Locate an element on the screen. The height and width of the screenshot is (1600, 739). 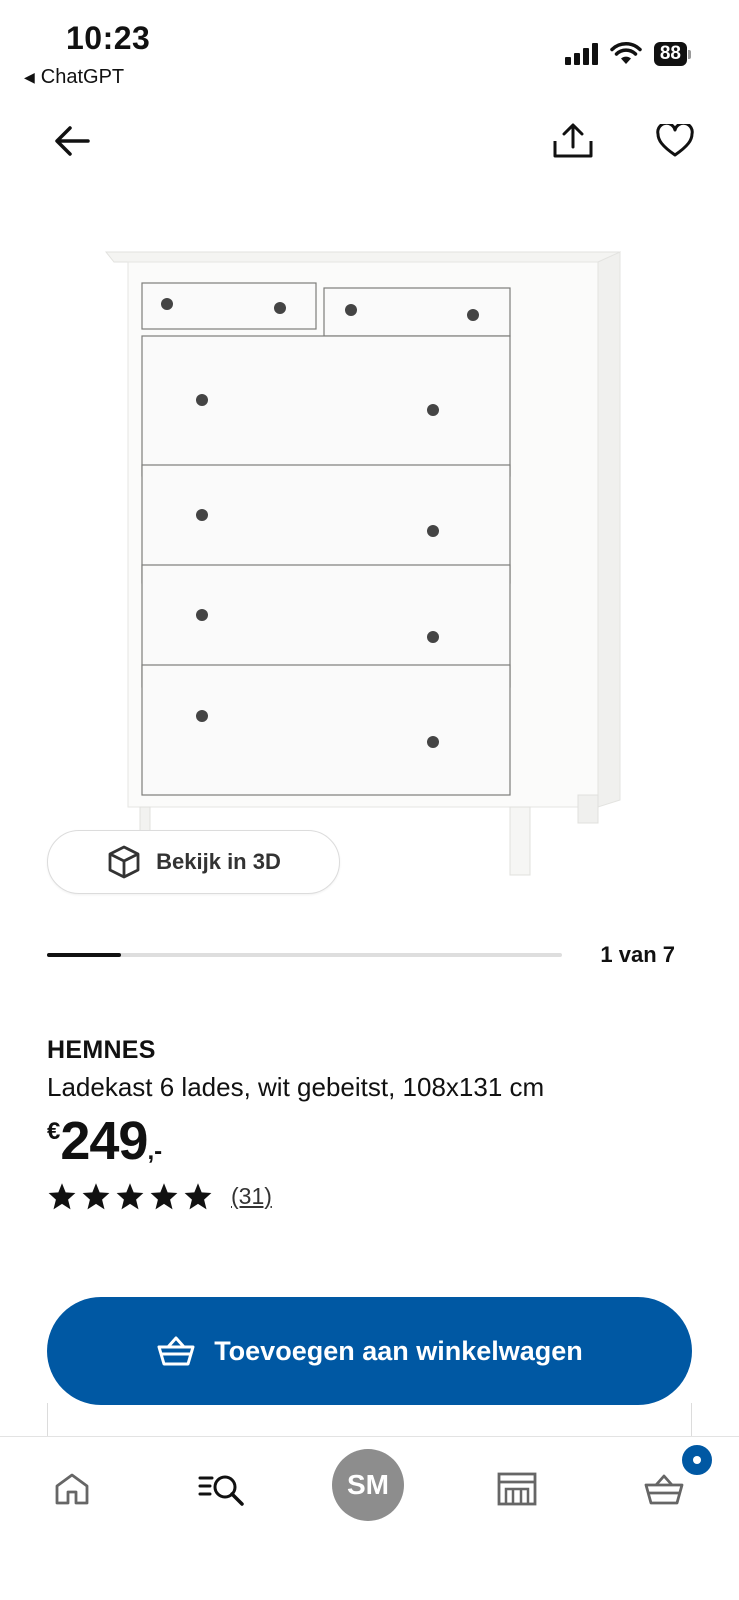
product-price: € 249 ,- is located at coordinates (104, 1141).